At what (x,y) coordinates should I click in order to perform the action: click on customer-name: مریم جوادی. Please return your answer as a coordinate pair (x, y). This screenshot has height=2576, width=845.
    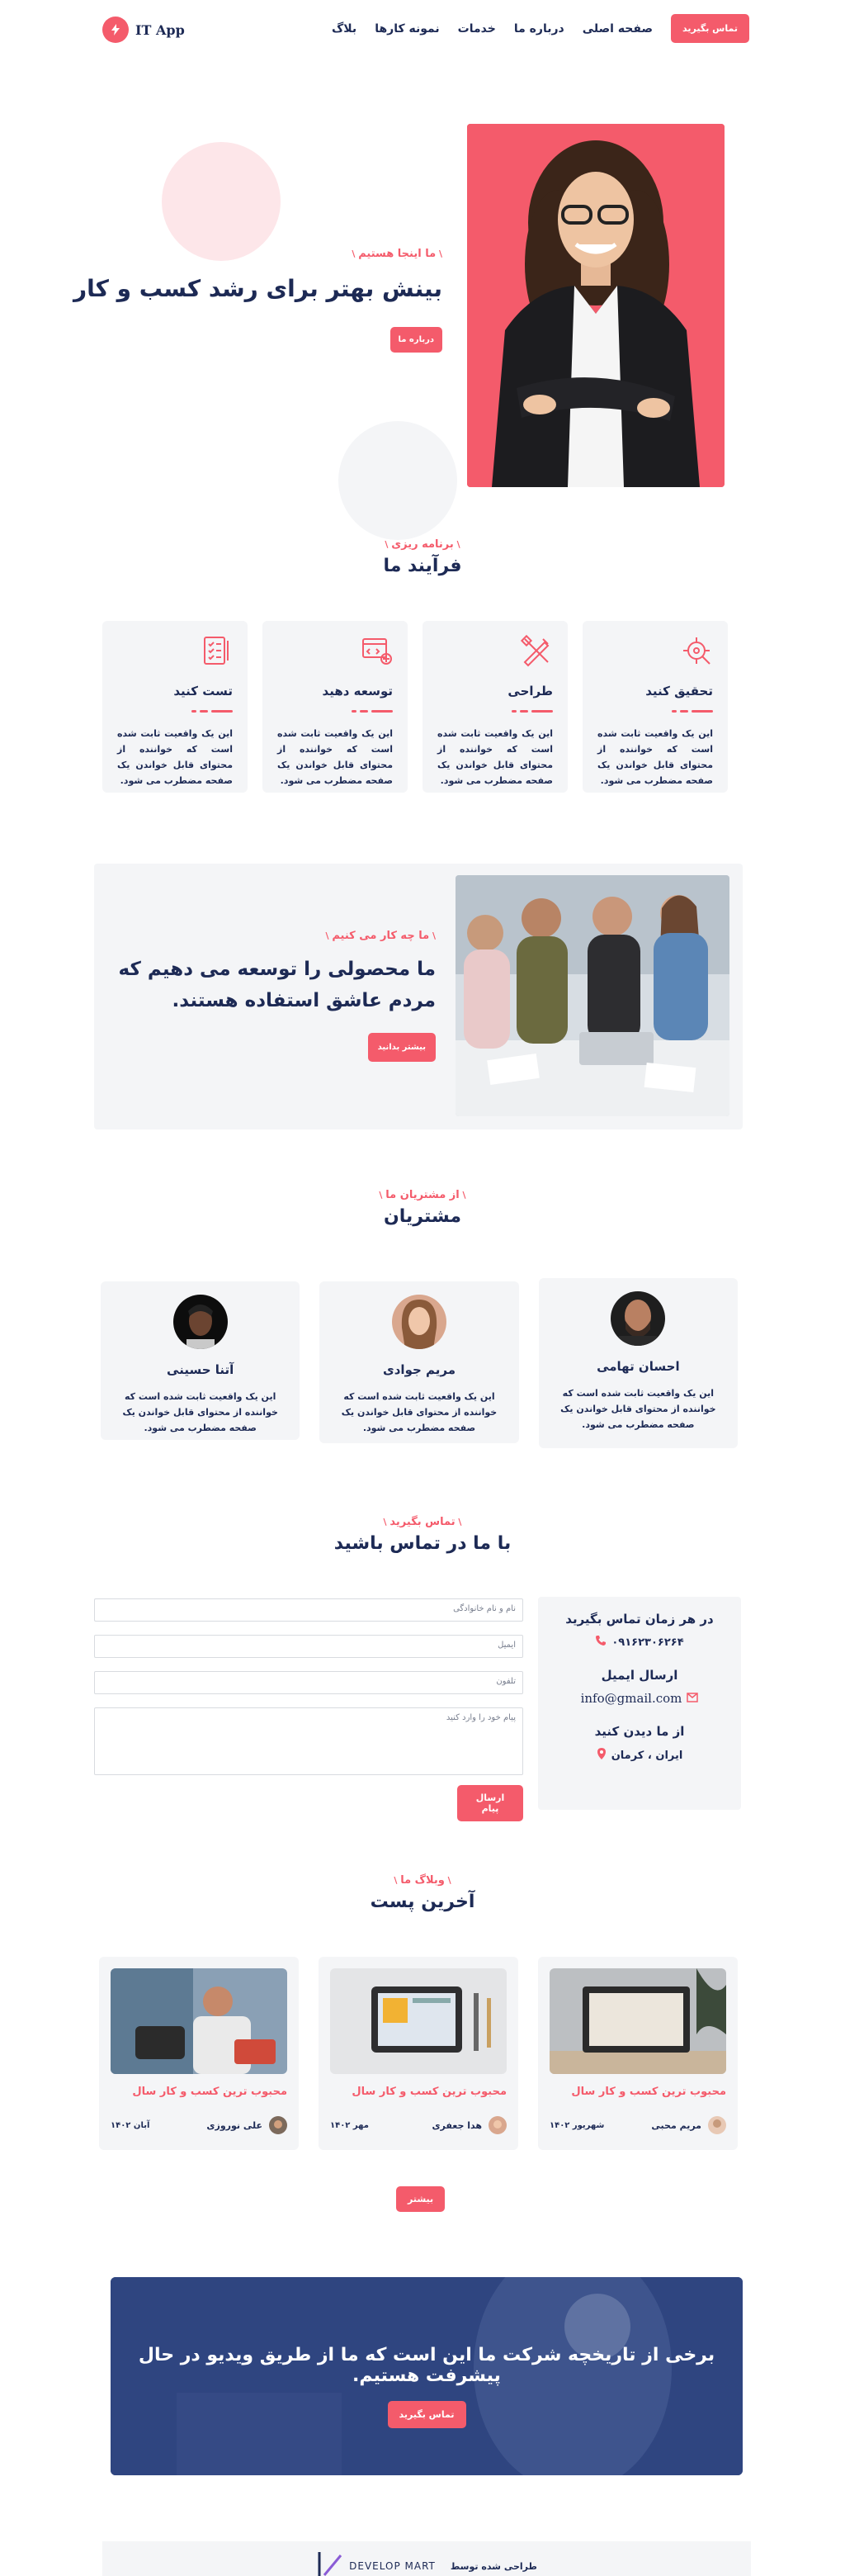
    Looking at the image, I should click on (419, 1369).